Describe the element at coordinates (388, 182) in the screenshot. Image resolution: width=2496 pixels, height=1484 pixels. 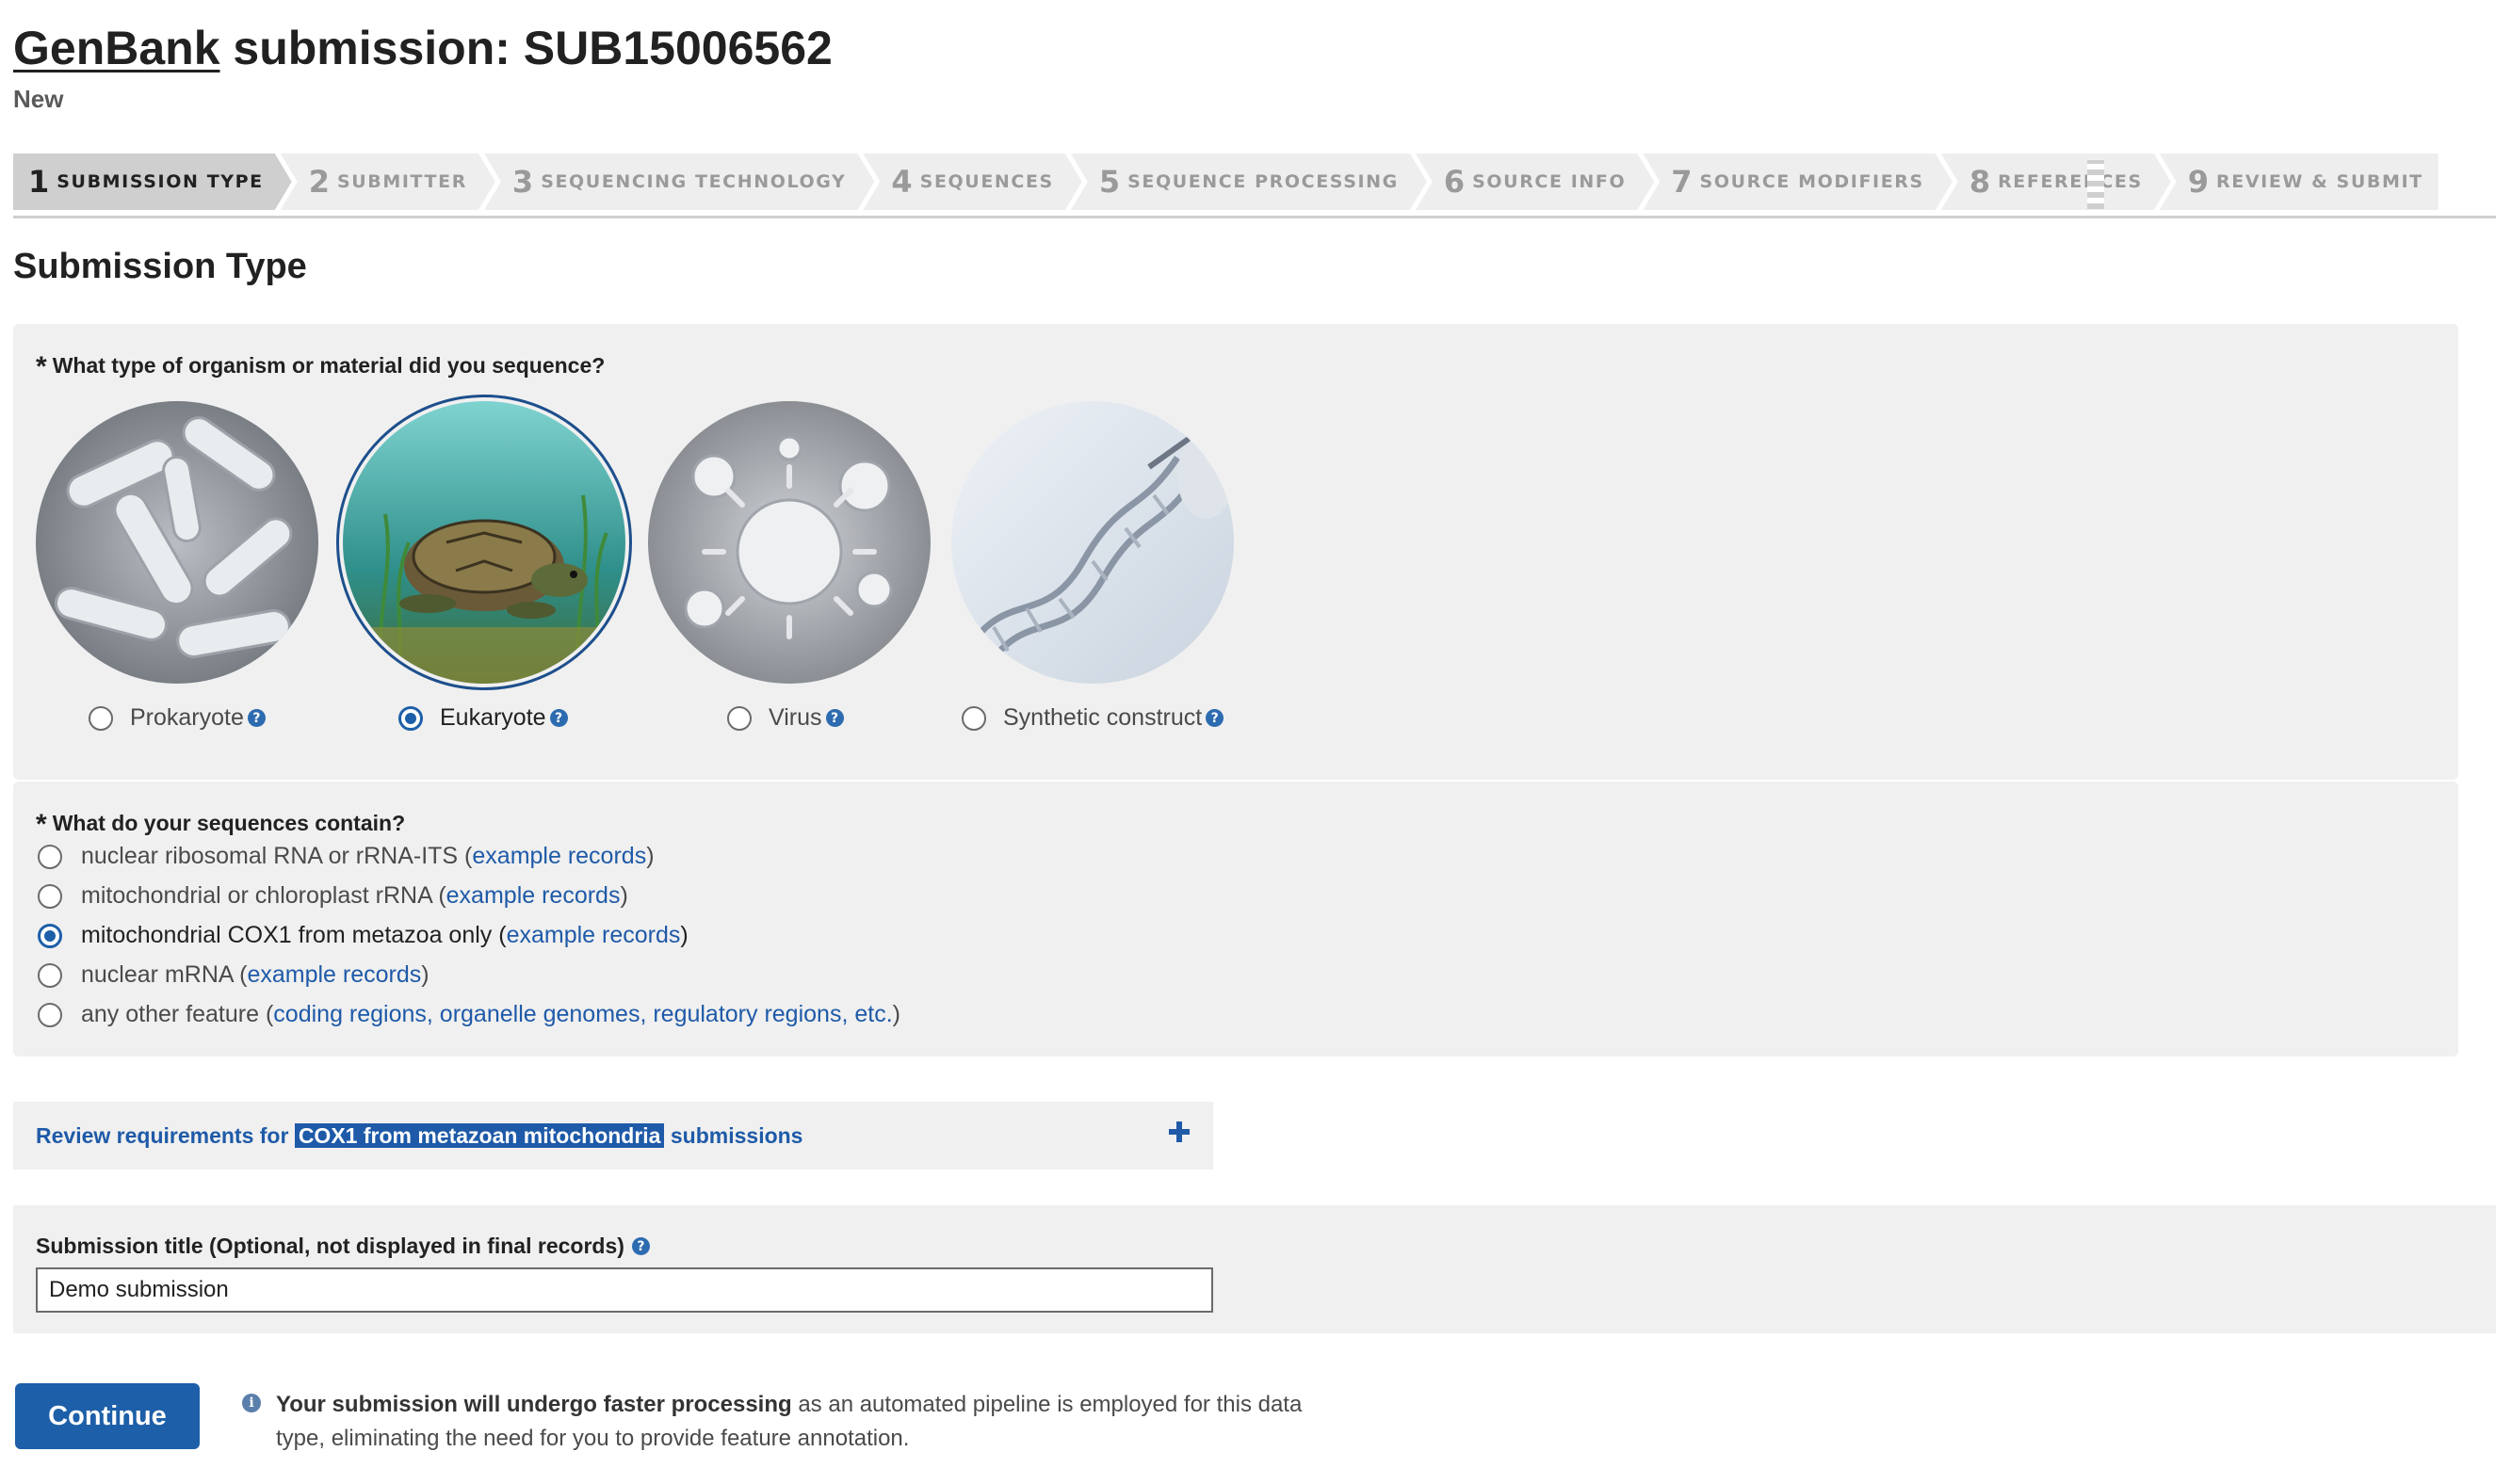
I see `step-submitter: 2 SUBMITTER` at that location.